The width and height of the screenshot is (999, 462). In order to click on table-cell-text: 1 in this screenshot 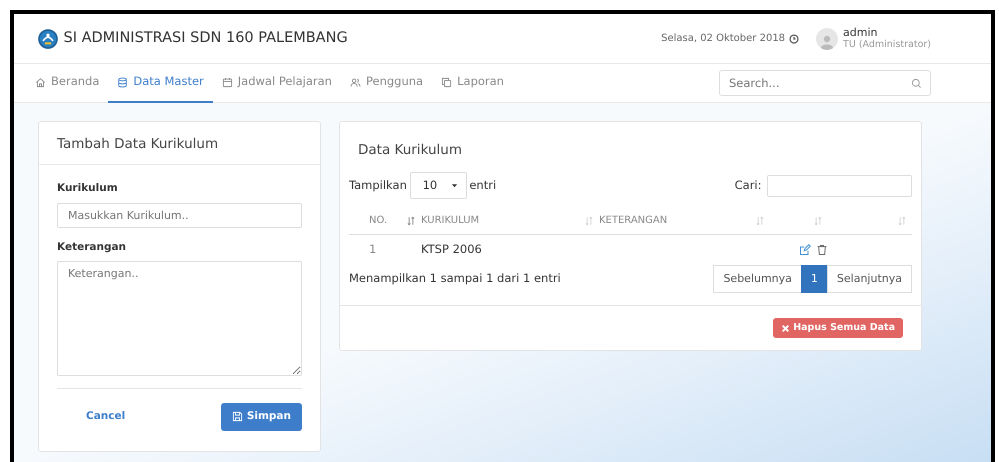, I will do `click(373, 249)`.